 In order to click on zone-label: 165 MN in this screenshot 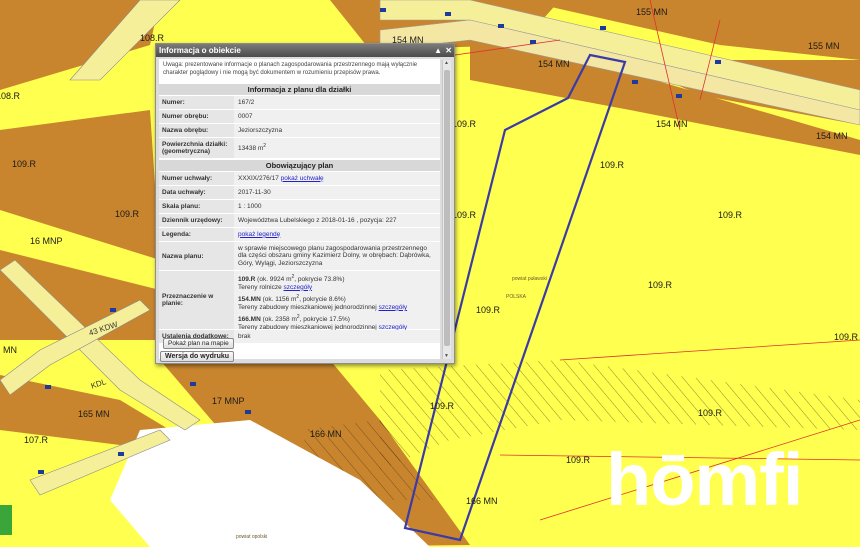, I will do `click(94, 414)`.